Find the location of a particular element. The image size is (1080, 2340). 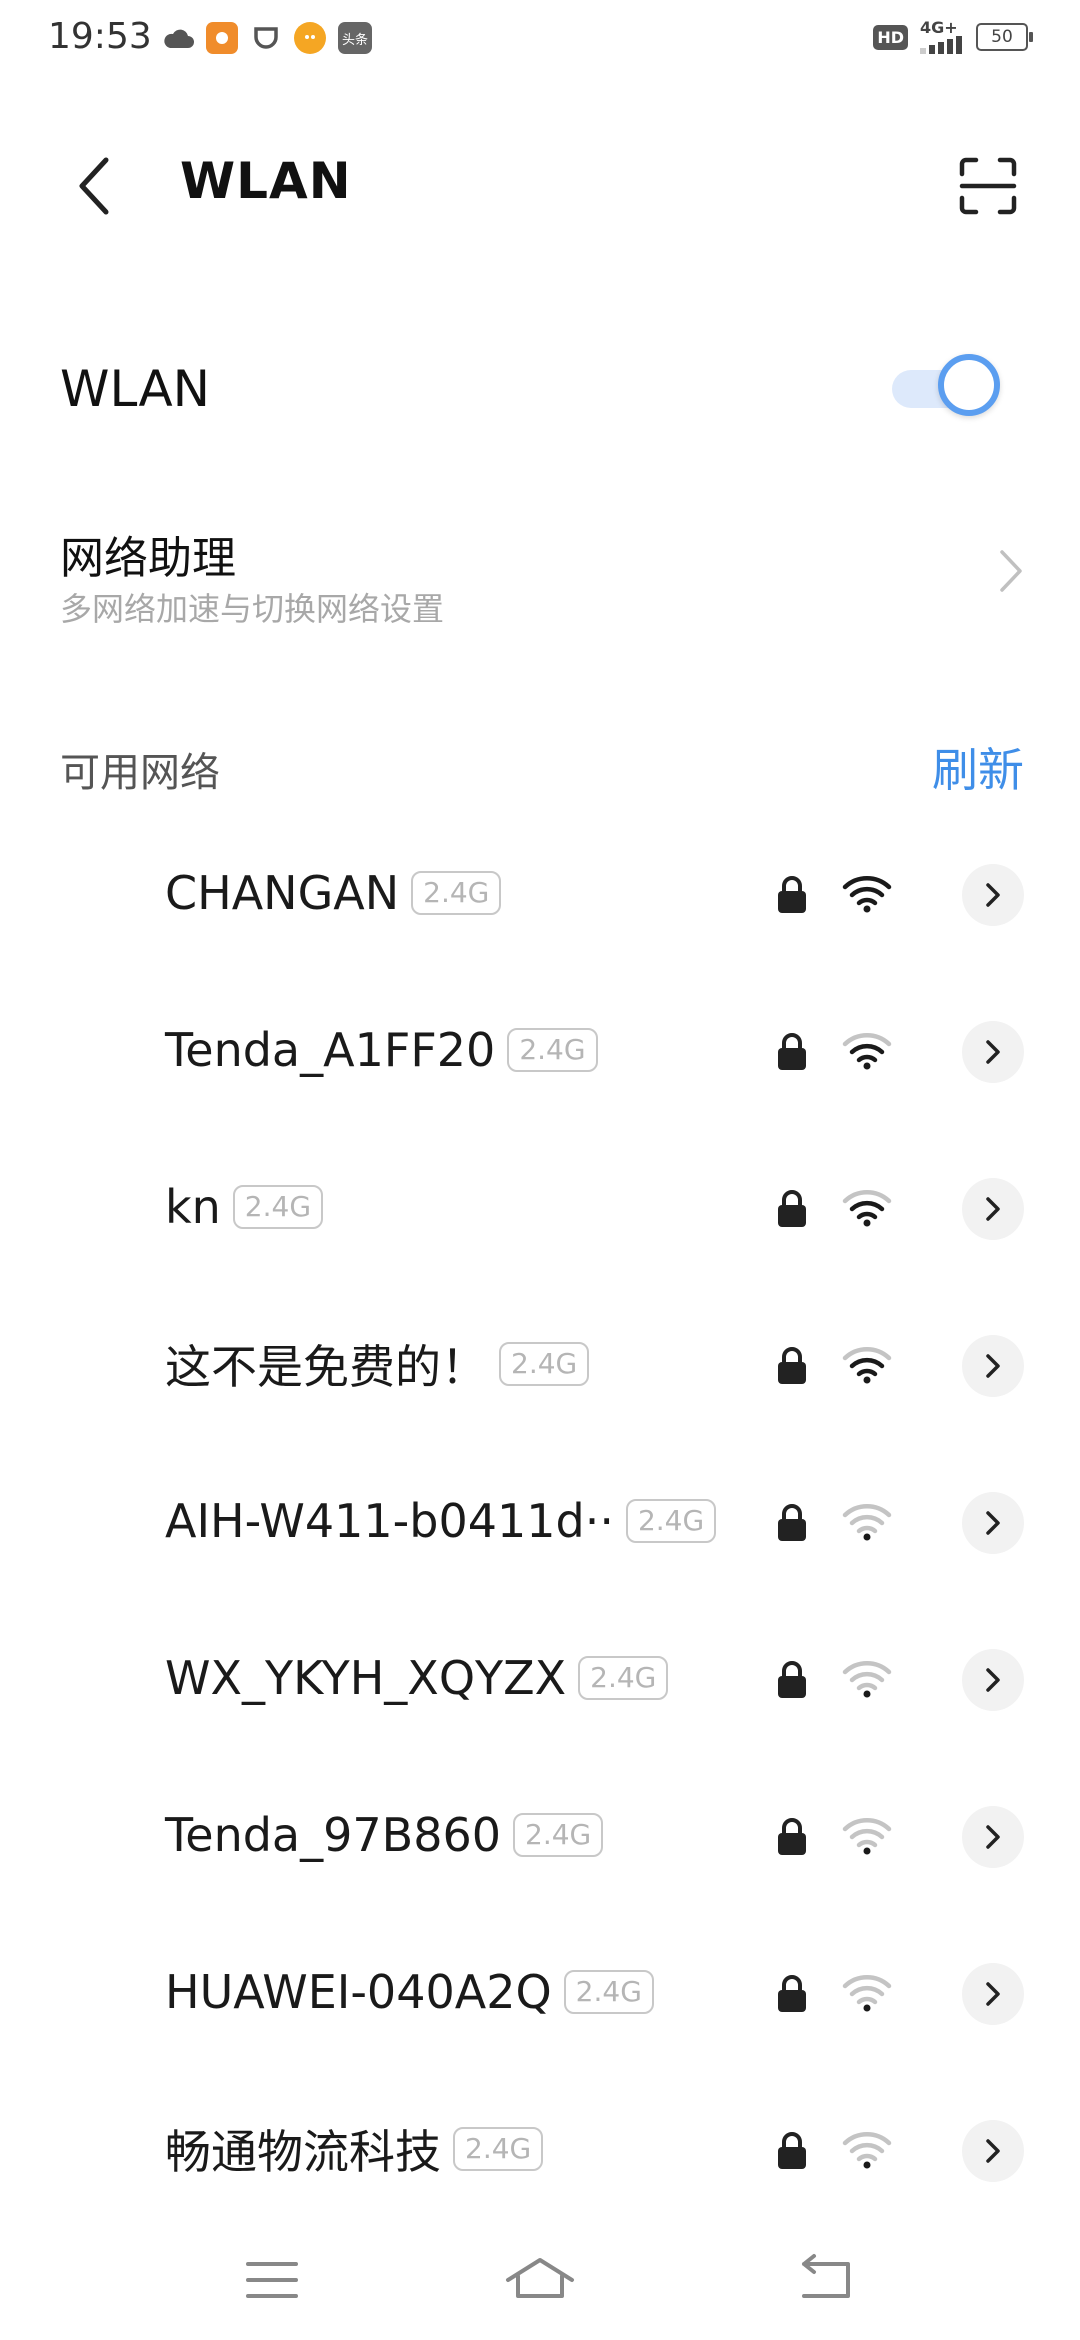

network-name-group: CHANGAN 2.4G is located at coordinates (333, 893).